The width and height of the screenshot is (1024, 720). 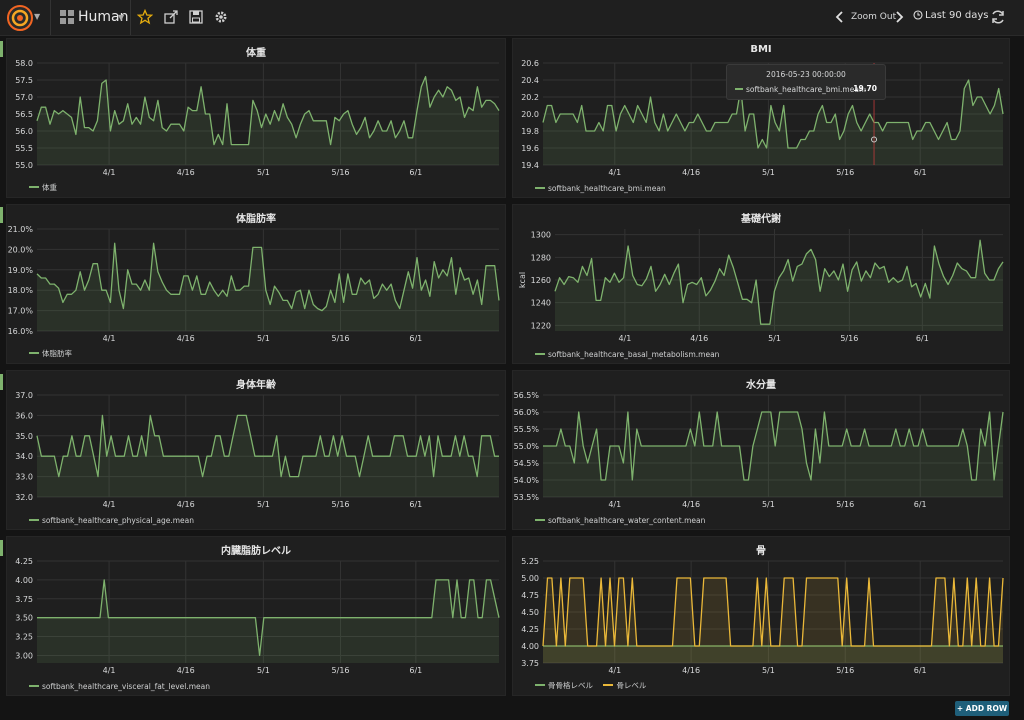 What do you see at coordinates (527, 497) in the screenshot?
I see `y-tick-label: 53.5%` at bounding box center [527, 497].